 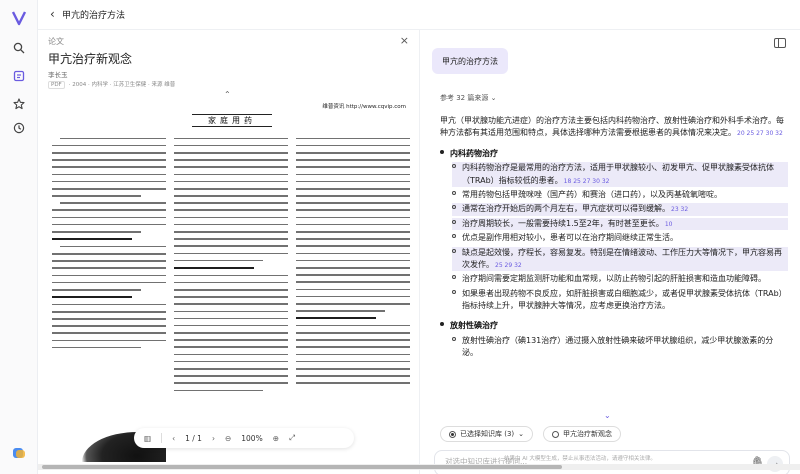 I want to click on references-label: 参考 32 篇来源, so click(x=464, y=98).